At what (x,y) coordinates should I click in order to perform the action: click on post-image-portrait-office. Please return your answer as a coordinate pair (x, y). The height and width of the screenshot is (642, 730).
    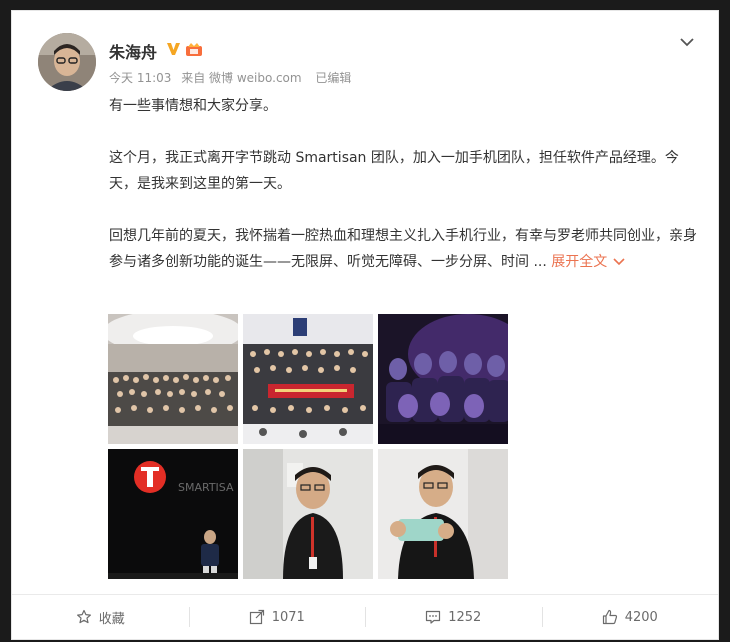
    Looking at the image, I should click on (308, 514).